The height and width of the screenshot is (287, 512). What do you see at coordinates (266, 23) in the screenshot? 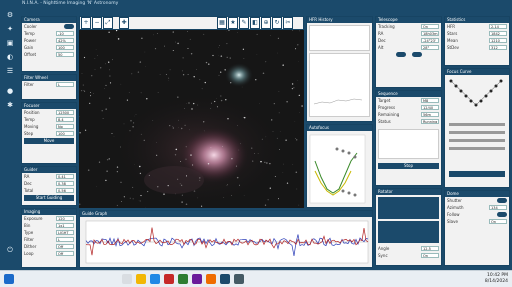
I see `plate-solve-icon: ⊕` at bounding box center [266, 23].